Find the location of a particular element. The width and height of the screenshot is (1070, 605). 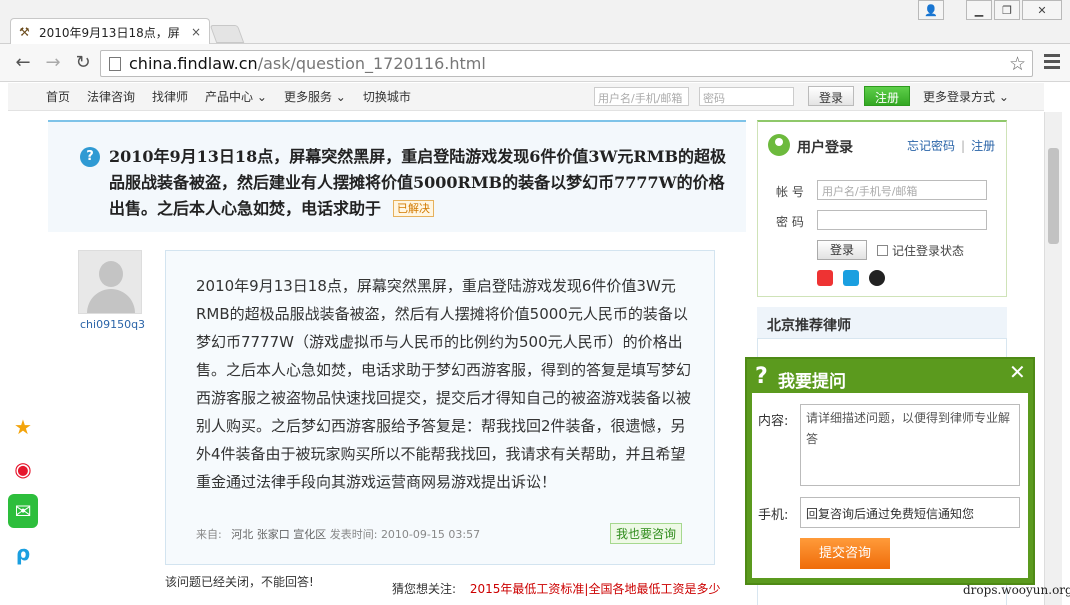

window-controls: ▁ ❐ ✕ is located at coordinates (1014, 10).